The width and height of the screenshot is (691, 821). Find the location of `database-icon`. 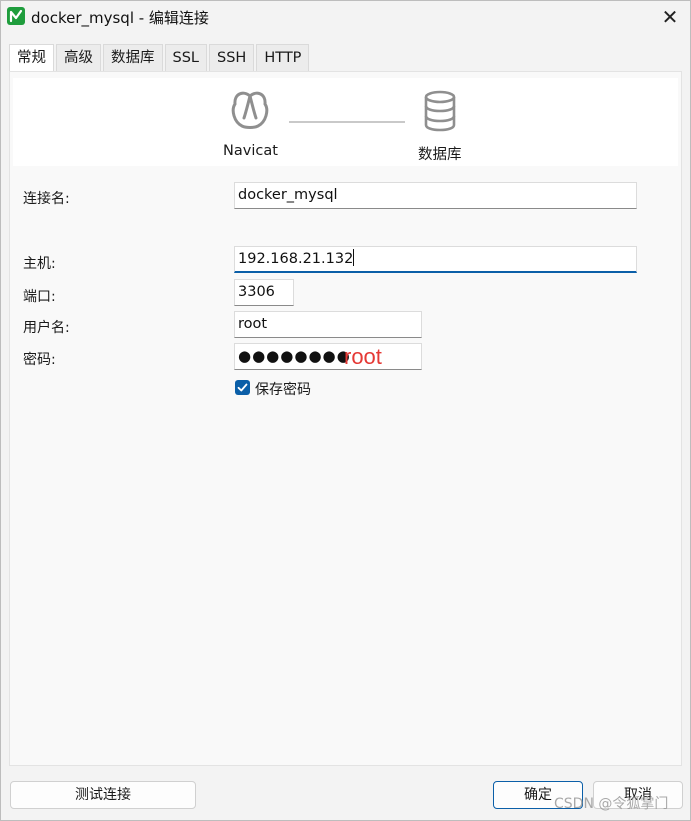

database-icon is located at coordinates (440, 111).